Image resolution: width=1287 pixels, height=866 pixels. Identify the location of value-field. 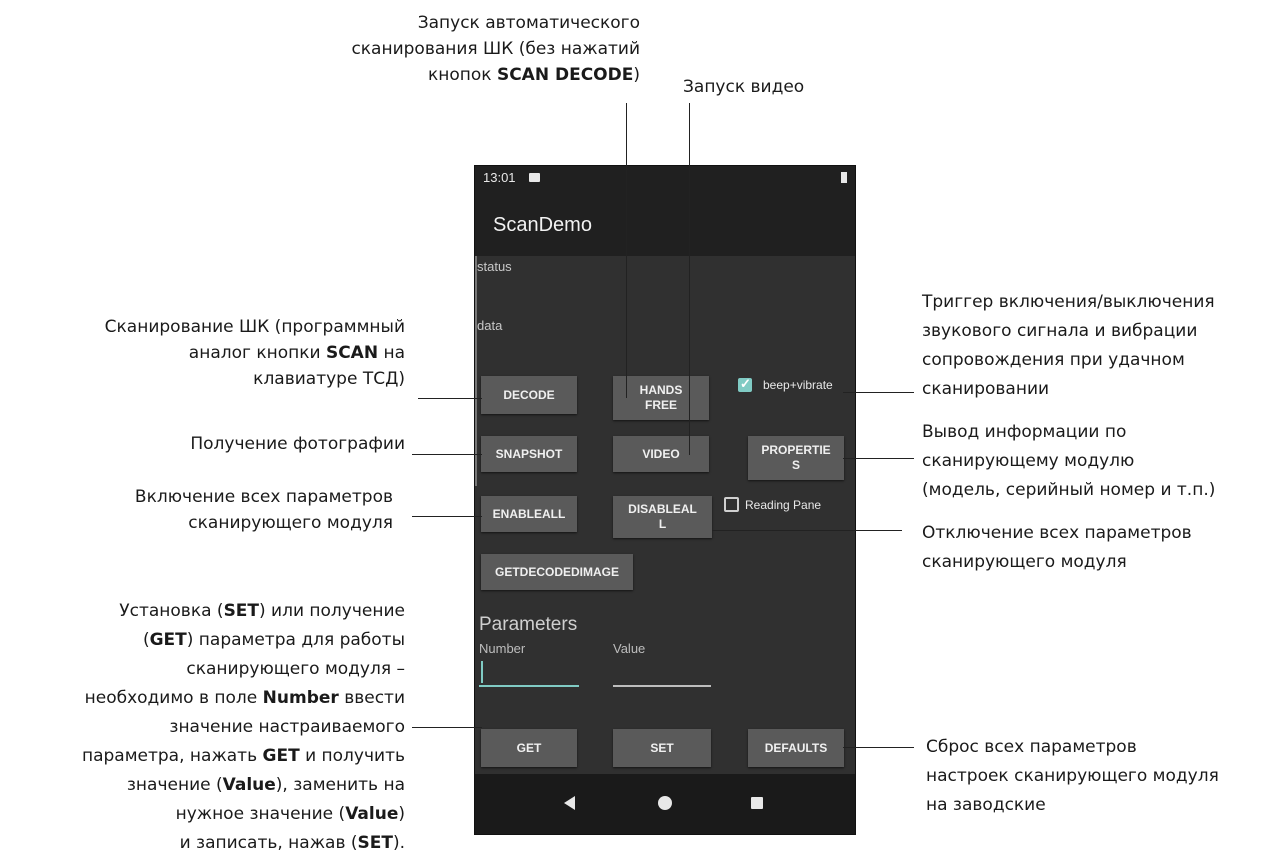
(662, 674).